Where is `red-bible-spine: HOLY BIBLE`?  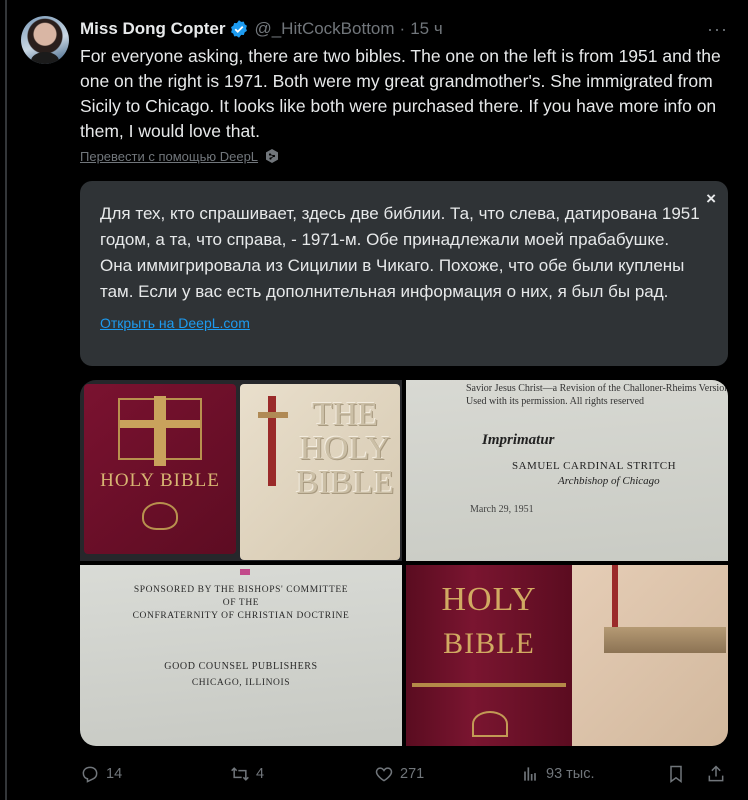 red-bible-spine: HOLY BIBLE is located at coordinates (489, 655).